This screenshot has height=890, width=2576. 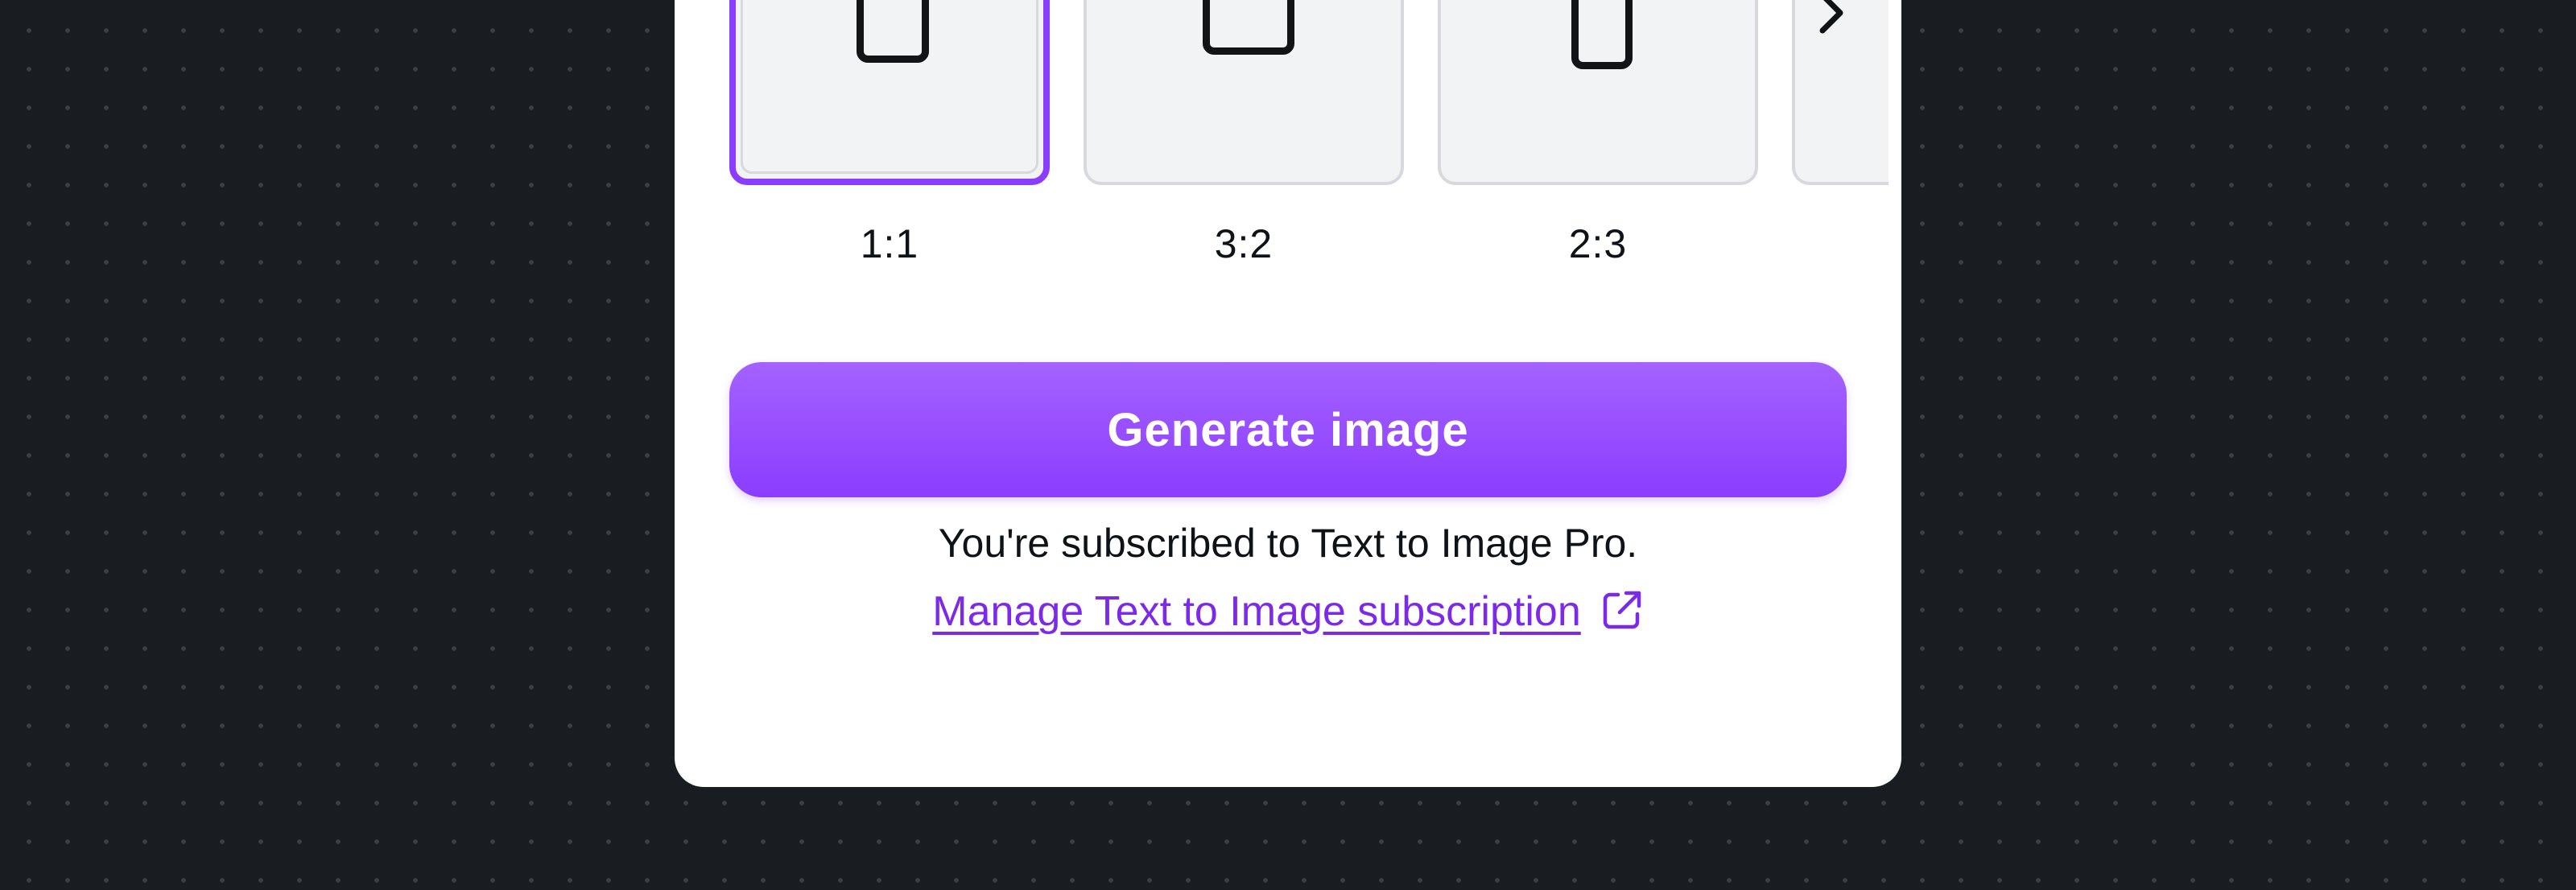 What do you see at coordinates (1248, 27) in the screenshot?
I see `landscape-ratio-icon` at bounding box center [1248, 27].